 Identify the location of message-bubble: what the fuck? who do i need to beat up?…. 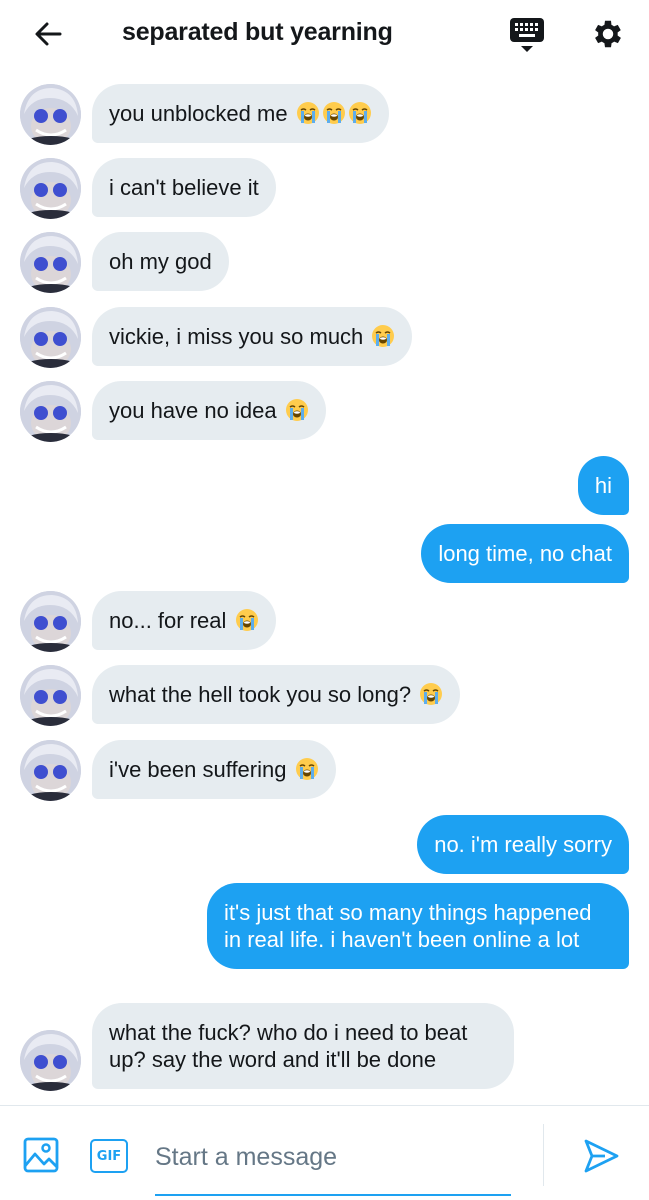
(303, 1046).